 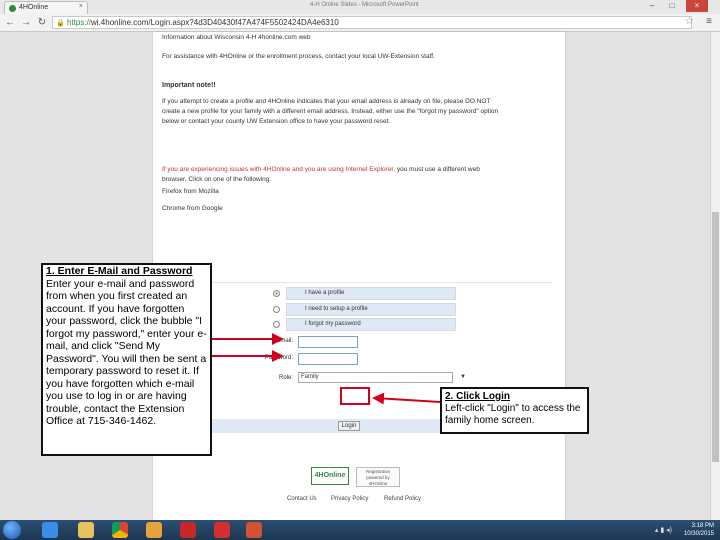 What do you see at coordinates (359, 192) in the screenshot?
I see `firefox-link: Firefox from Mozilla` at bounding box center [359, 192].